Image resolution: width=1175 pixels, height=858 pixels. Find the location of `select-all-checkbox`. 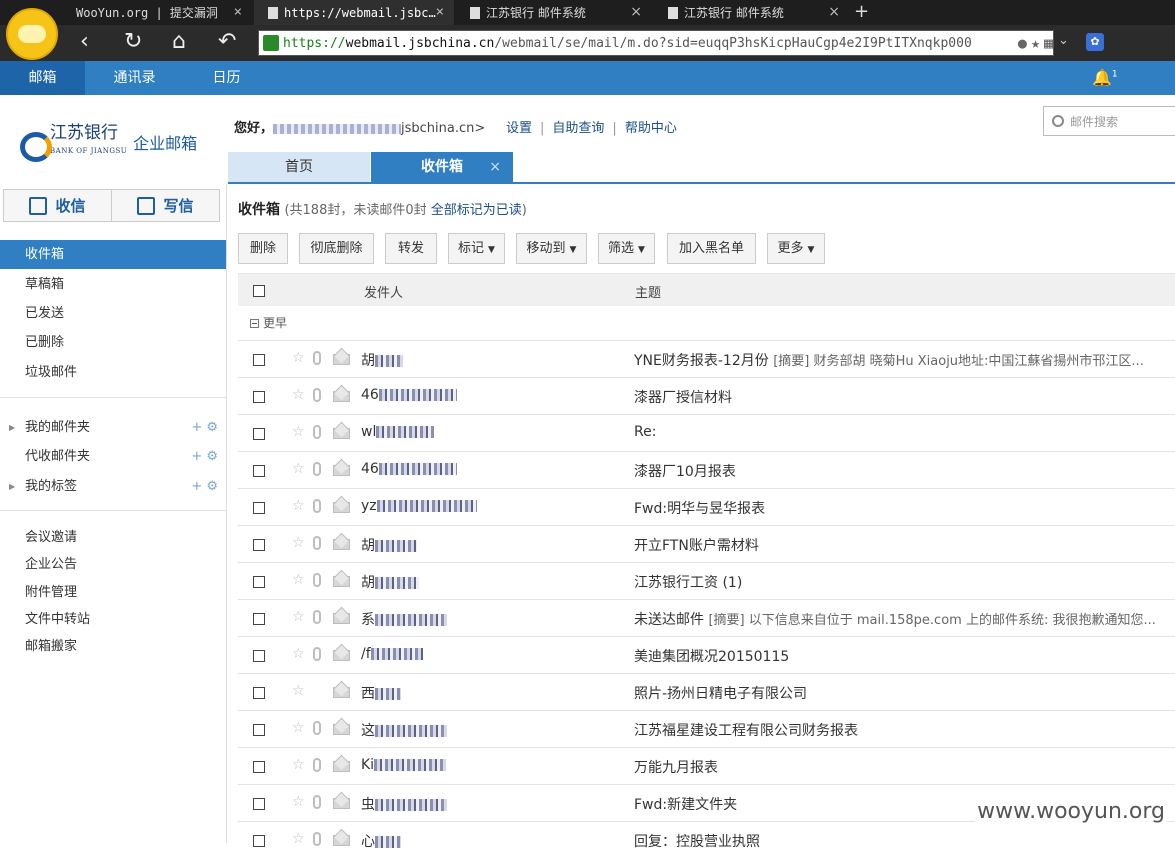

select-all-checkbox is located at coordinates (259, 291).